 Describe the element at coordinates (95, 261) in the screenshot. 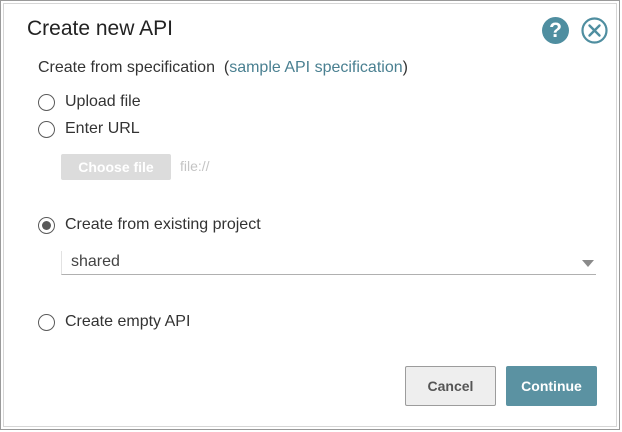

I see `project-select-value: shared` at that location.